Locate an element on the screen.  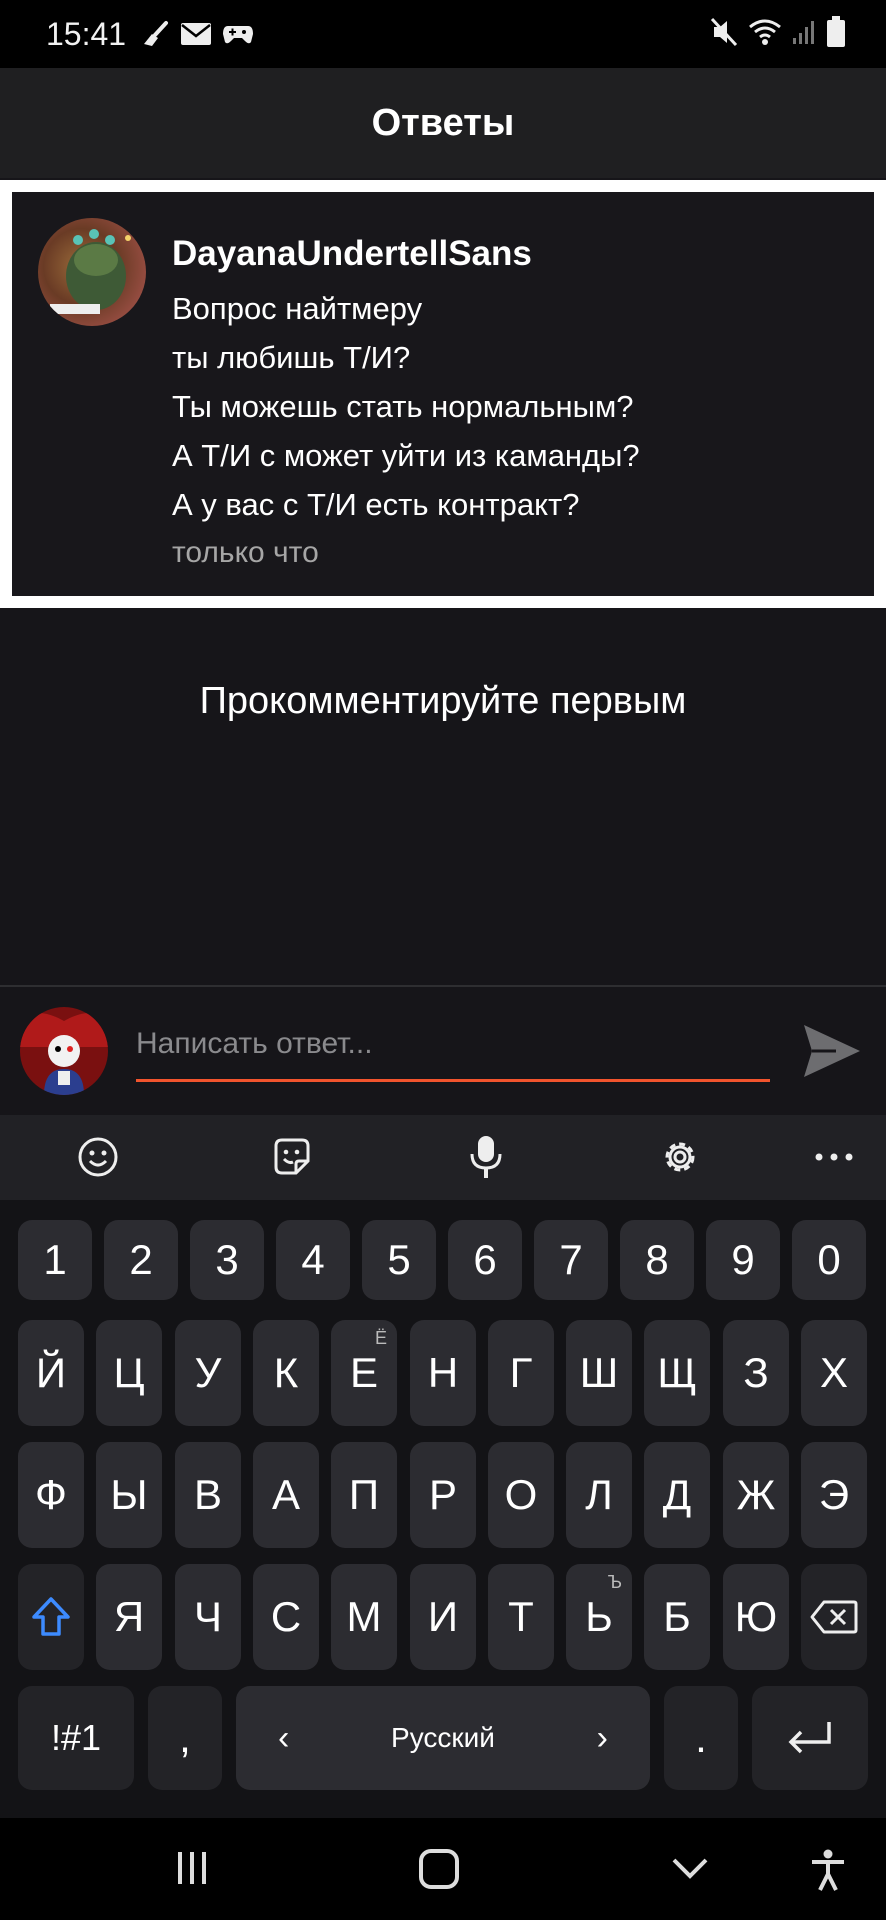
key-label: Е is located at coordinates (363, 1372).